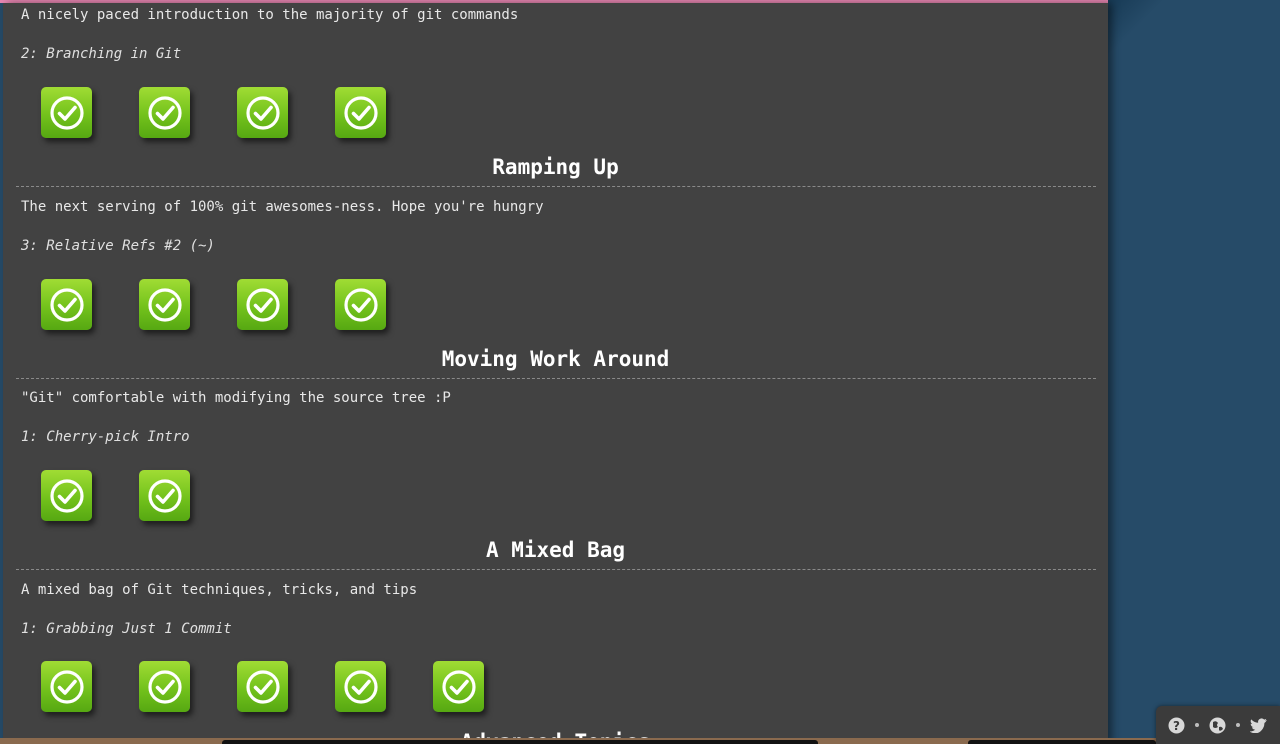 The height and width of the screenshot is (744, 1280). I want to click on help-icon: ?, so click(1176, 725).